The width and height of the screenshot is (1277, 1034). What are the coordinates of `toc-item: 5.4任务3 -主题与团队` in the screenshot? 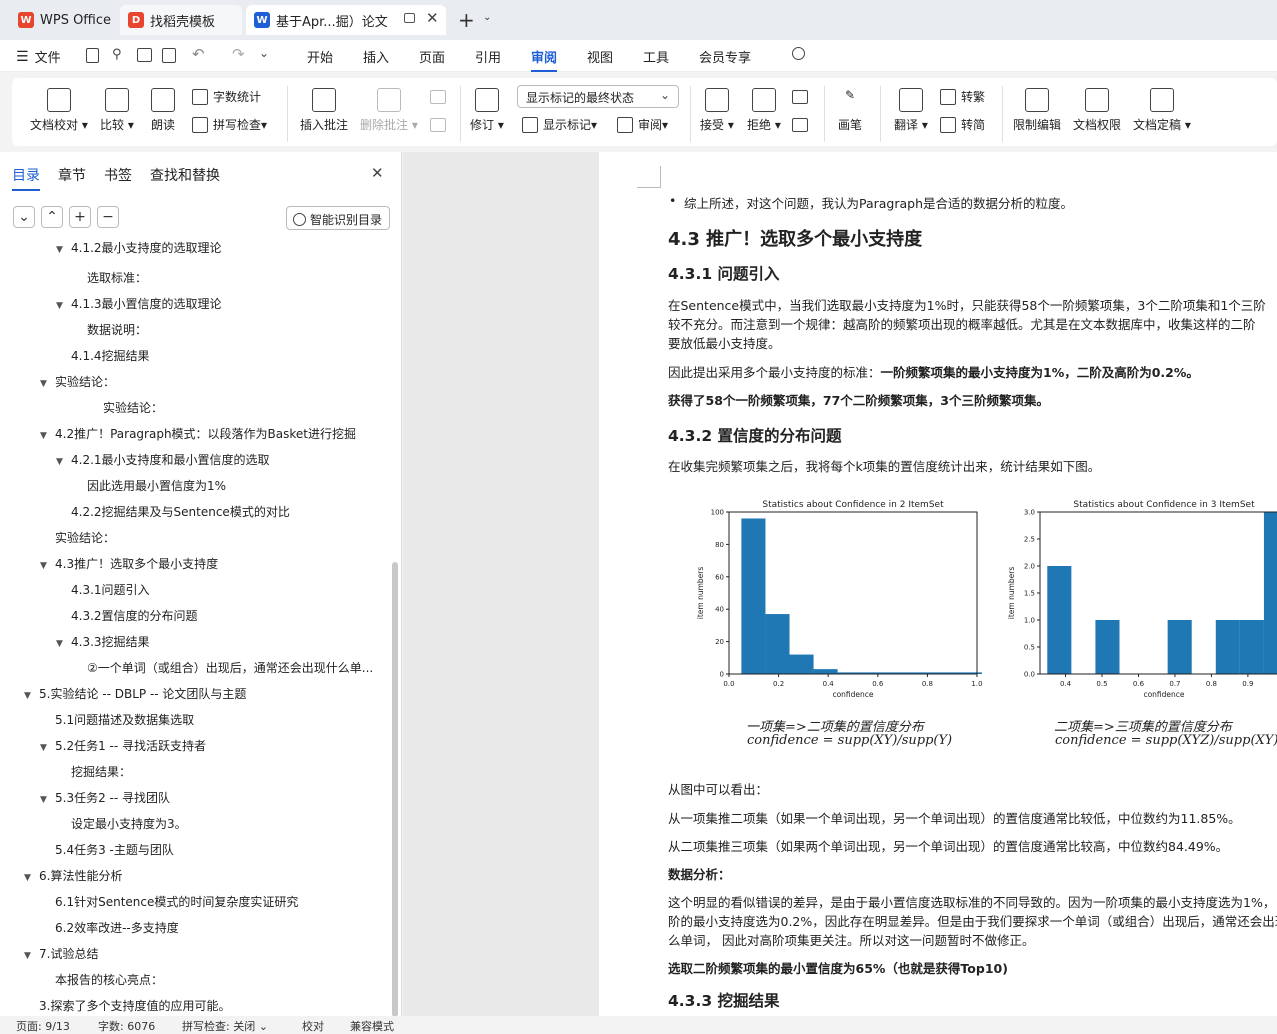 It's located at (114, 849).